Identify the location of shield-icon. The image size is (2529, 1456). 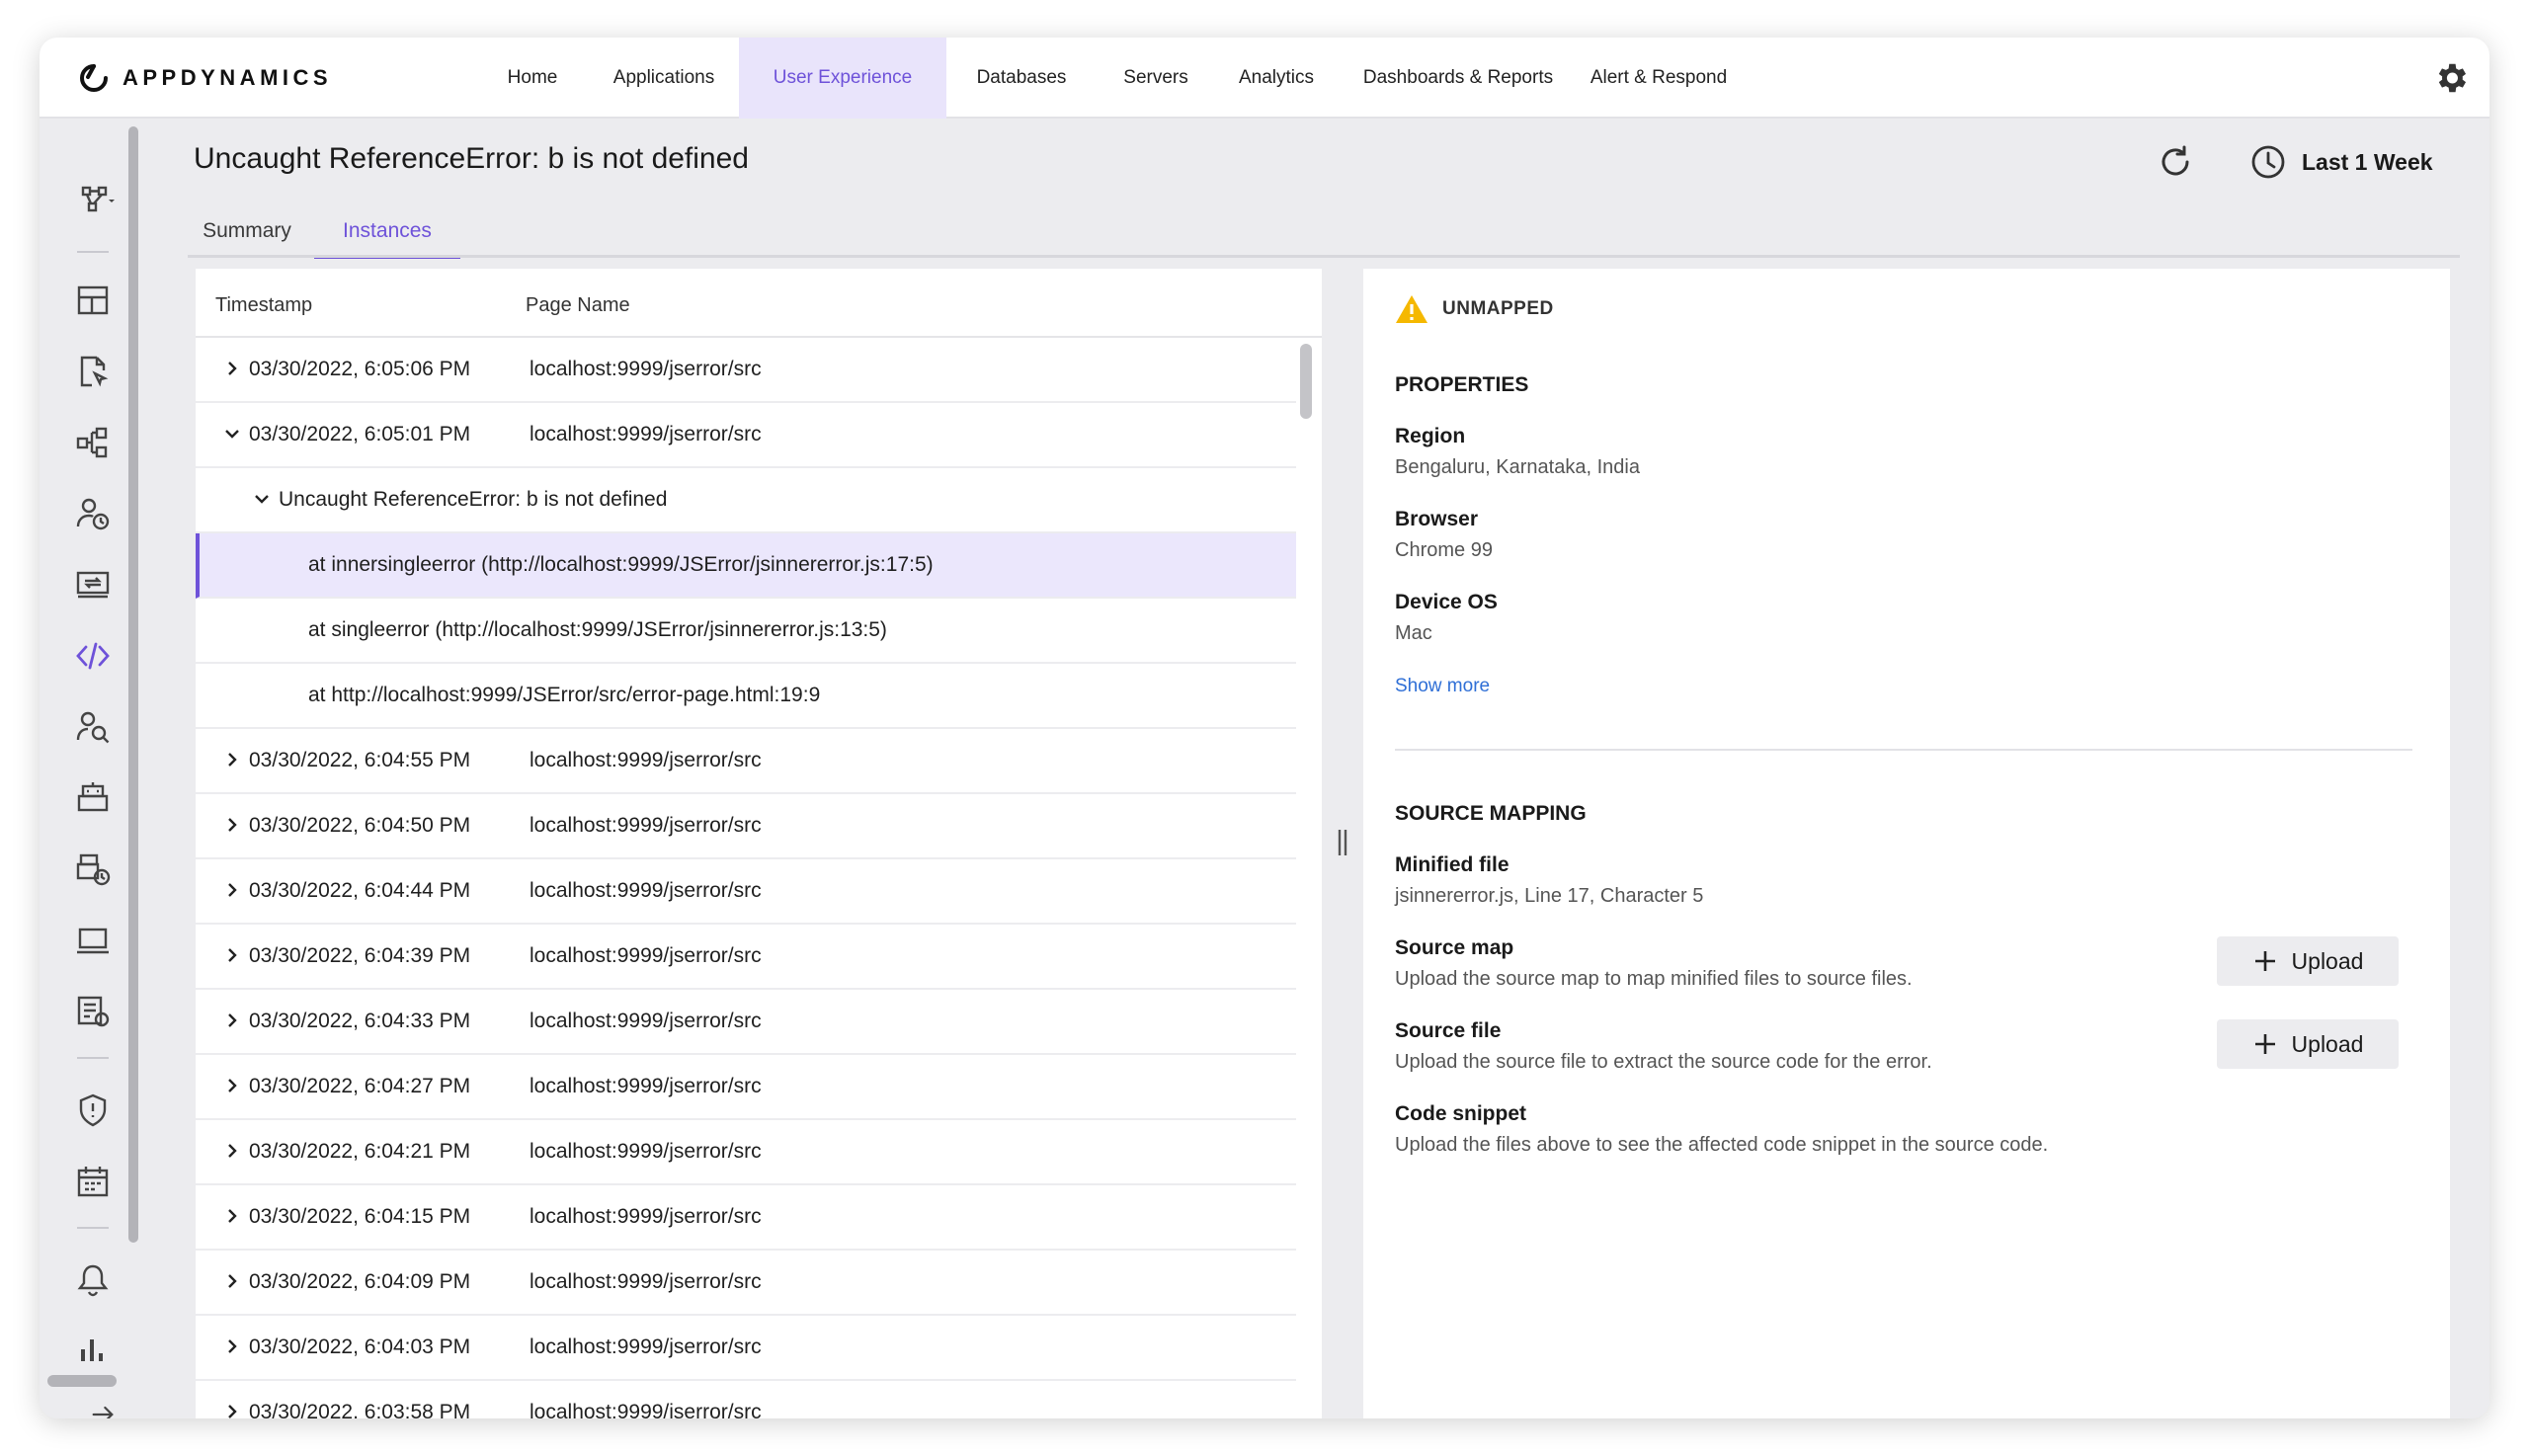
(93, 1110).